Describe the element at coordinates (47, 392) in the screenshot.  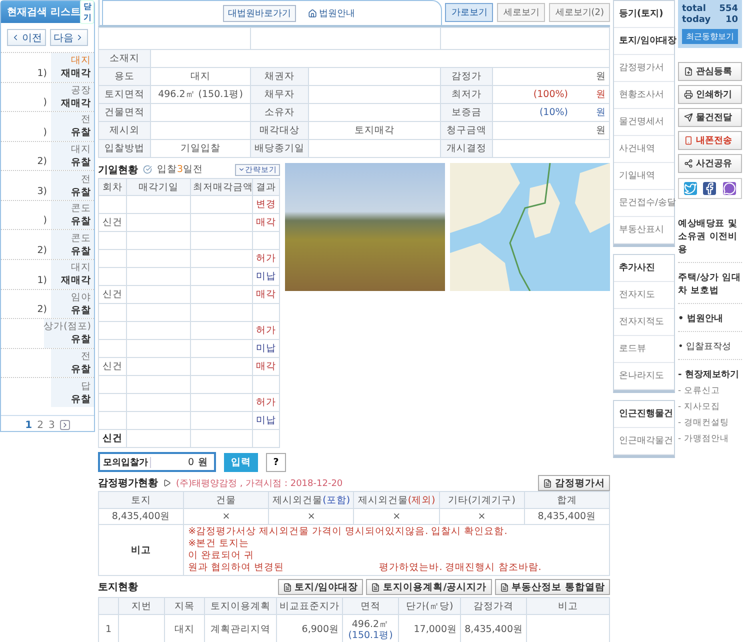
I see `search-result-item: 답 유찰` at that location.